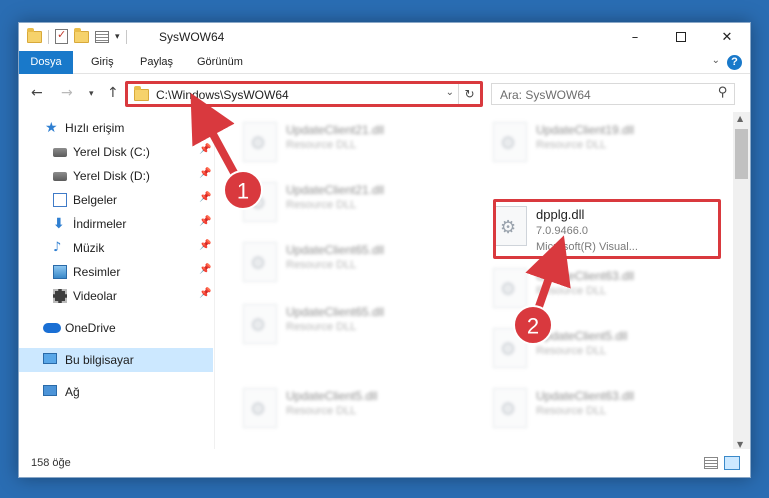 This screenshot has width=769, height=498. What do you see at coordinates (741, 154) in the screenshot?
I see `scrollbar-thumb` at bounding box center [741, 154].